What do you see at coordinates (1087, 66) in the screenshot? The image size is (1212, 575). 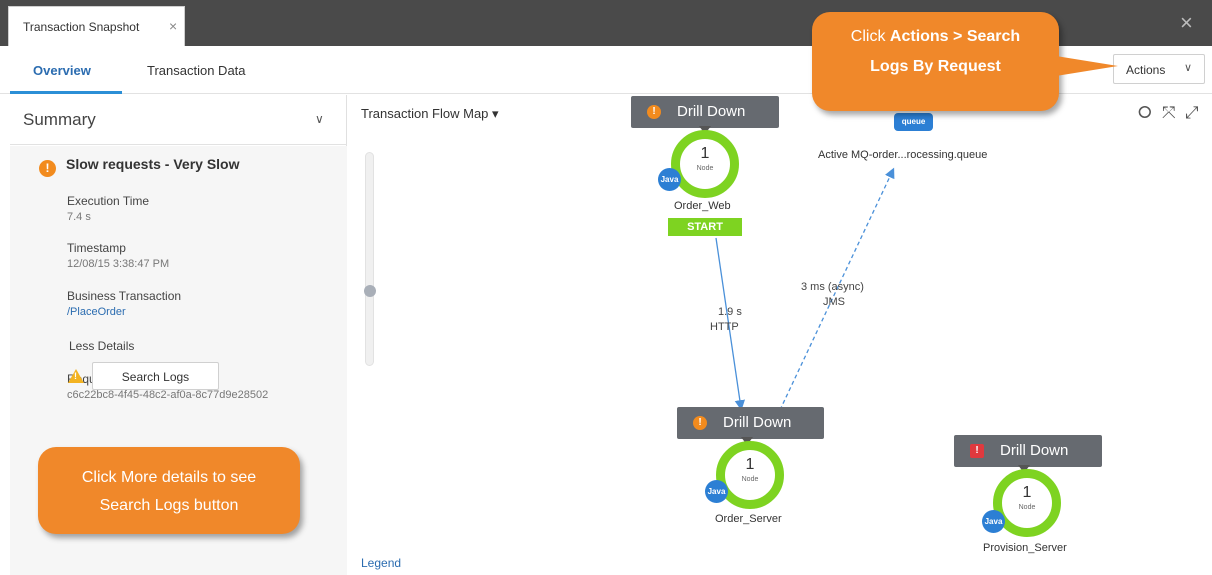 I see `callout-pointer` at bounding box center [1087, 66].